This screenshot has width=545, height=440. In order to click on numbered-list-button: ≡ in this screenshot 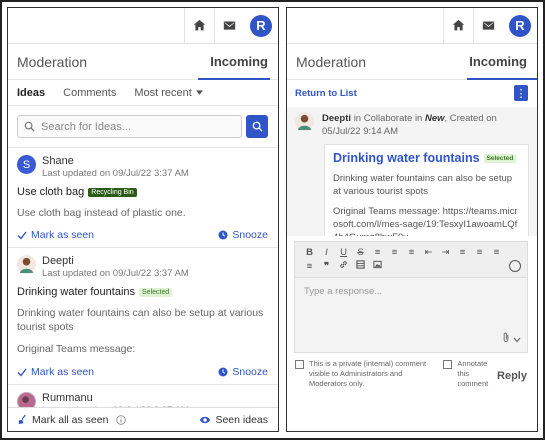, I will do `click(394, 253)`.